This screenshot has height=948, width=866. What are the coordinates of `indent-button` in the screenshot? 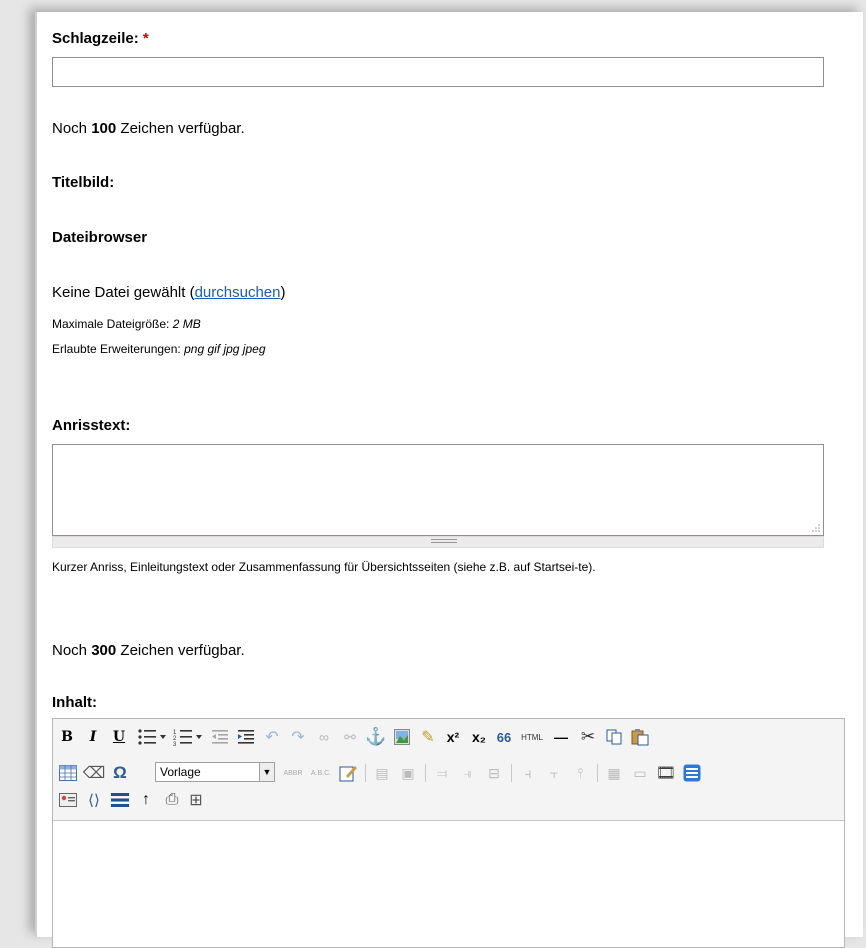 It's located at (246, 737).